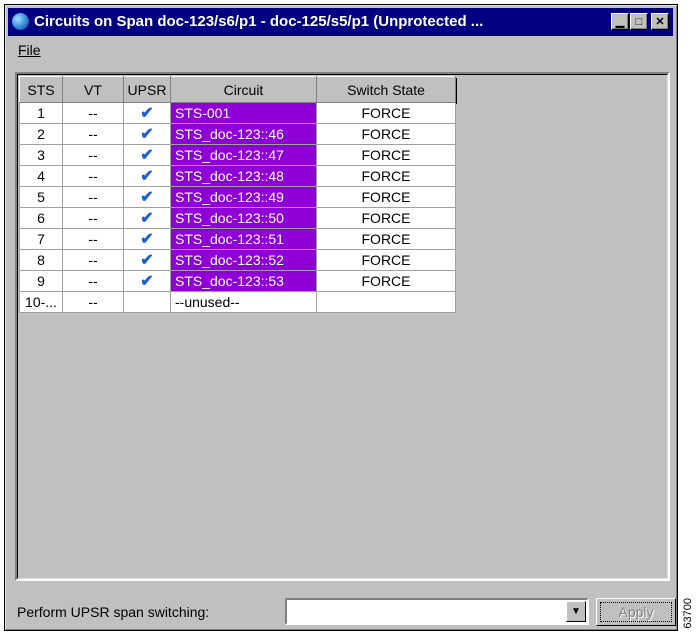 The height and width of the screenshot is (636, 697). I want to click on table-row: 9 -- ✔ STS_doc-123::53 FORCE, so click(237, 281).